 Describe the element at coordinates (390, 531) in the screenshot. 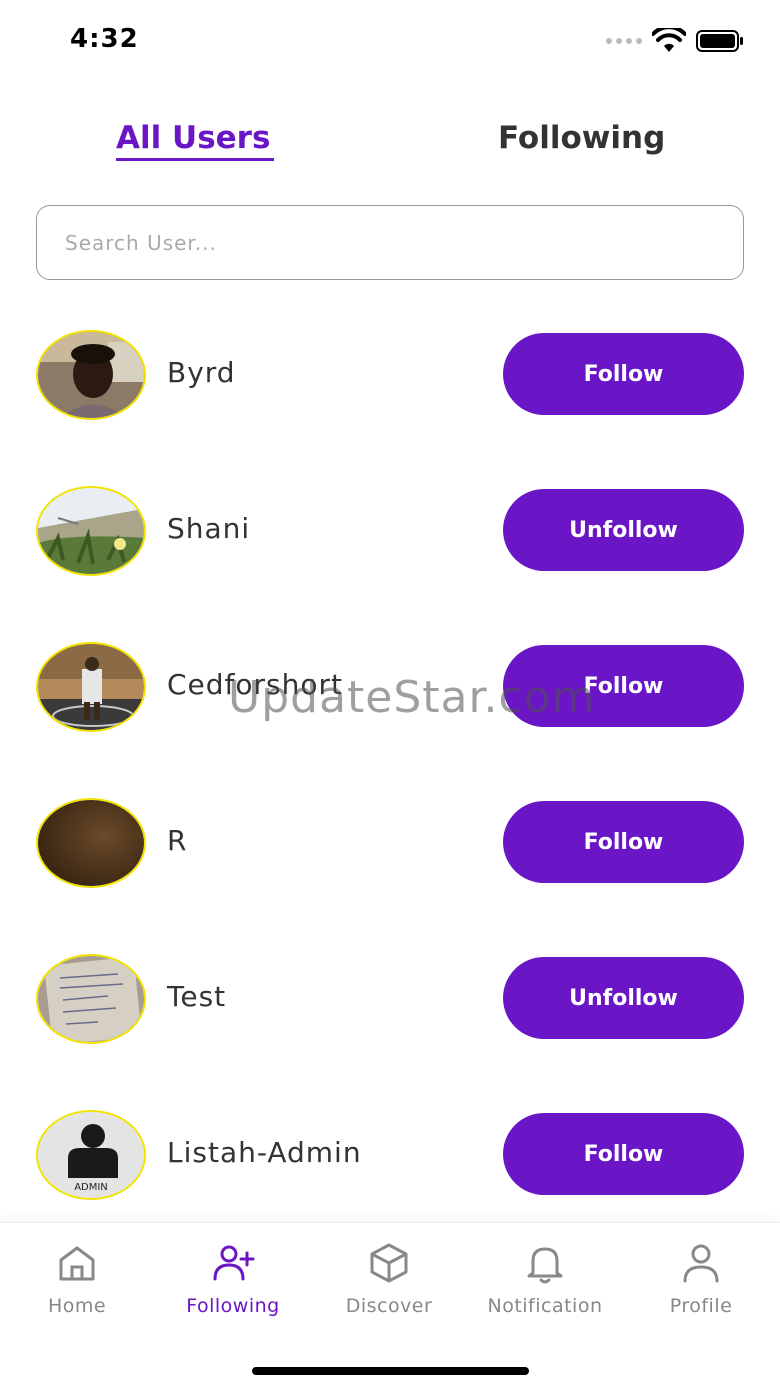

I see `list-item: Shani Unfollow` at that location.